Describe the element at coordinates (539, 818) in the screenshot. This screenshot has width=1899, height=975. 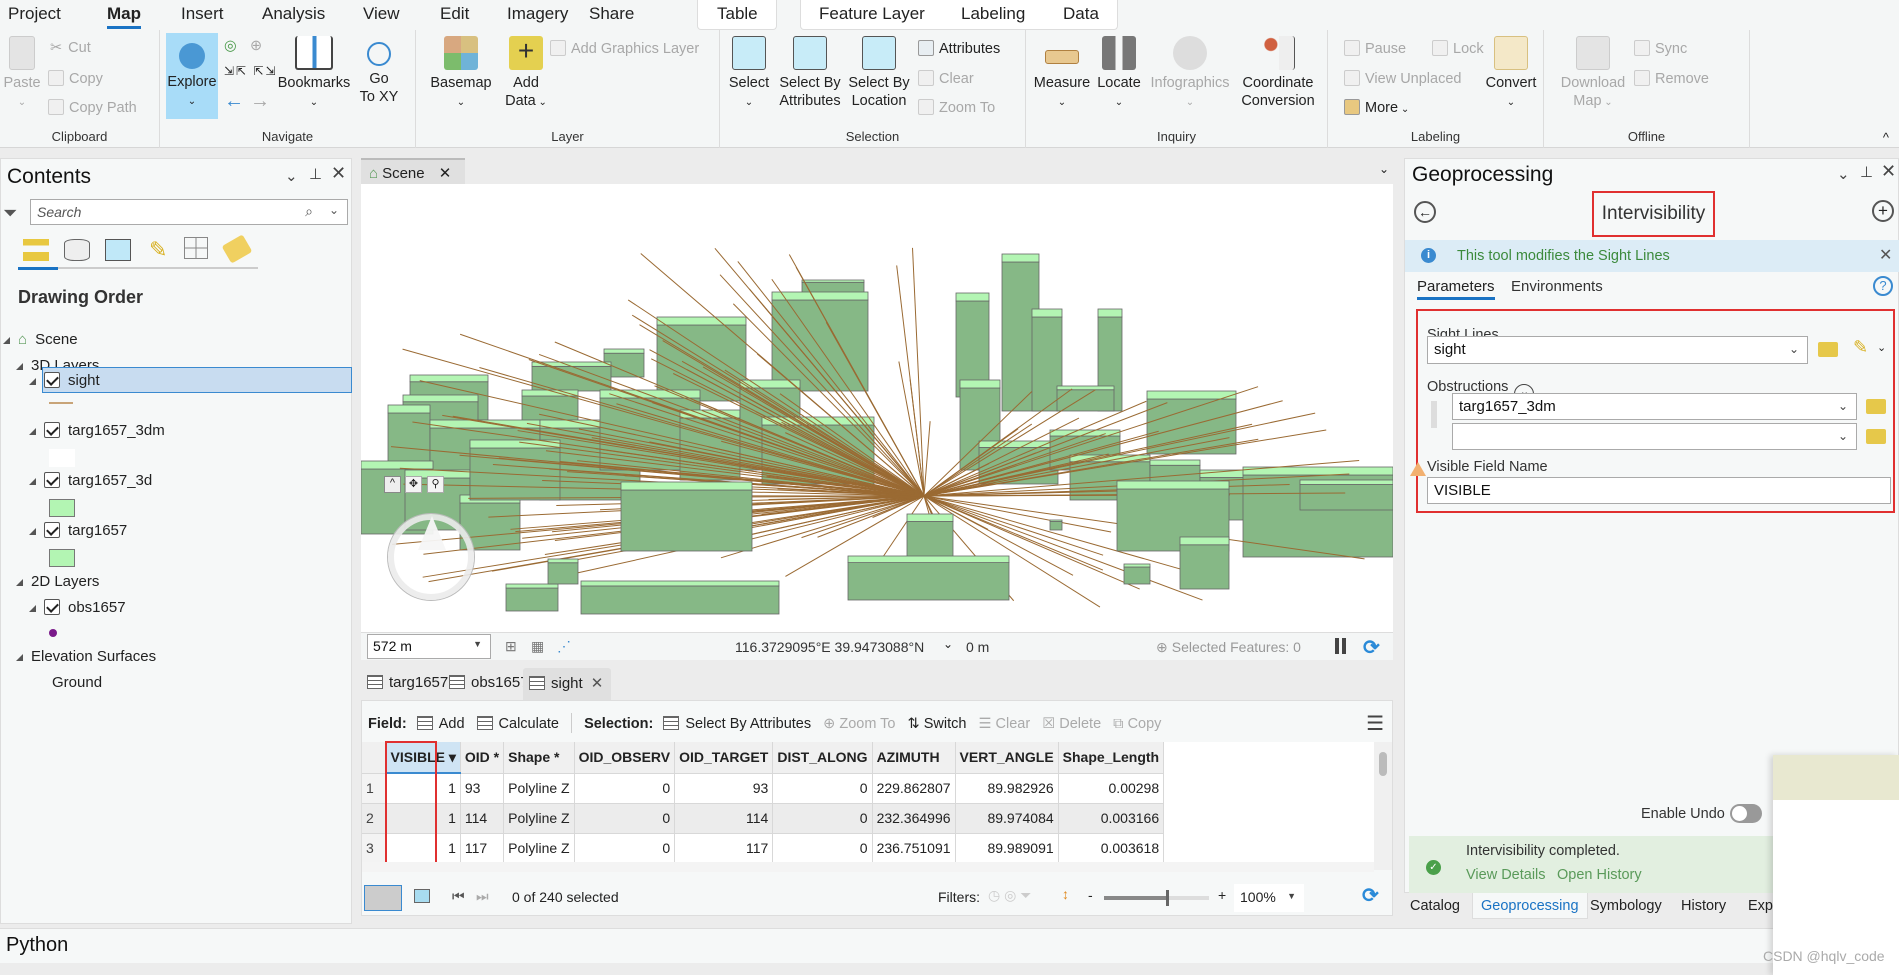
I see `table-cell: Polyline Z` at that location.